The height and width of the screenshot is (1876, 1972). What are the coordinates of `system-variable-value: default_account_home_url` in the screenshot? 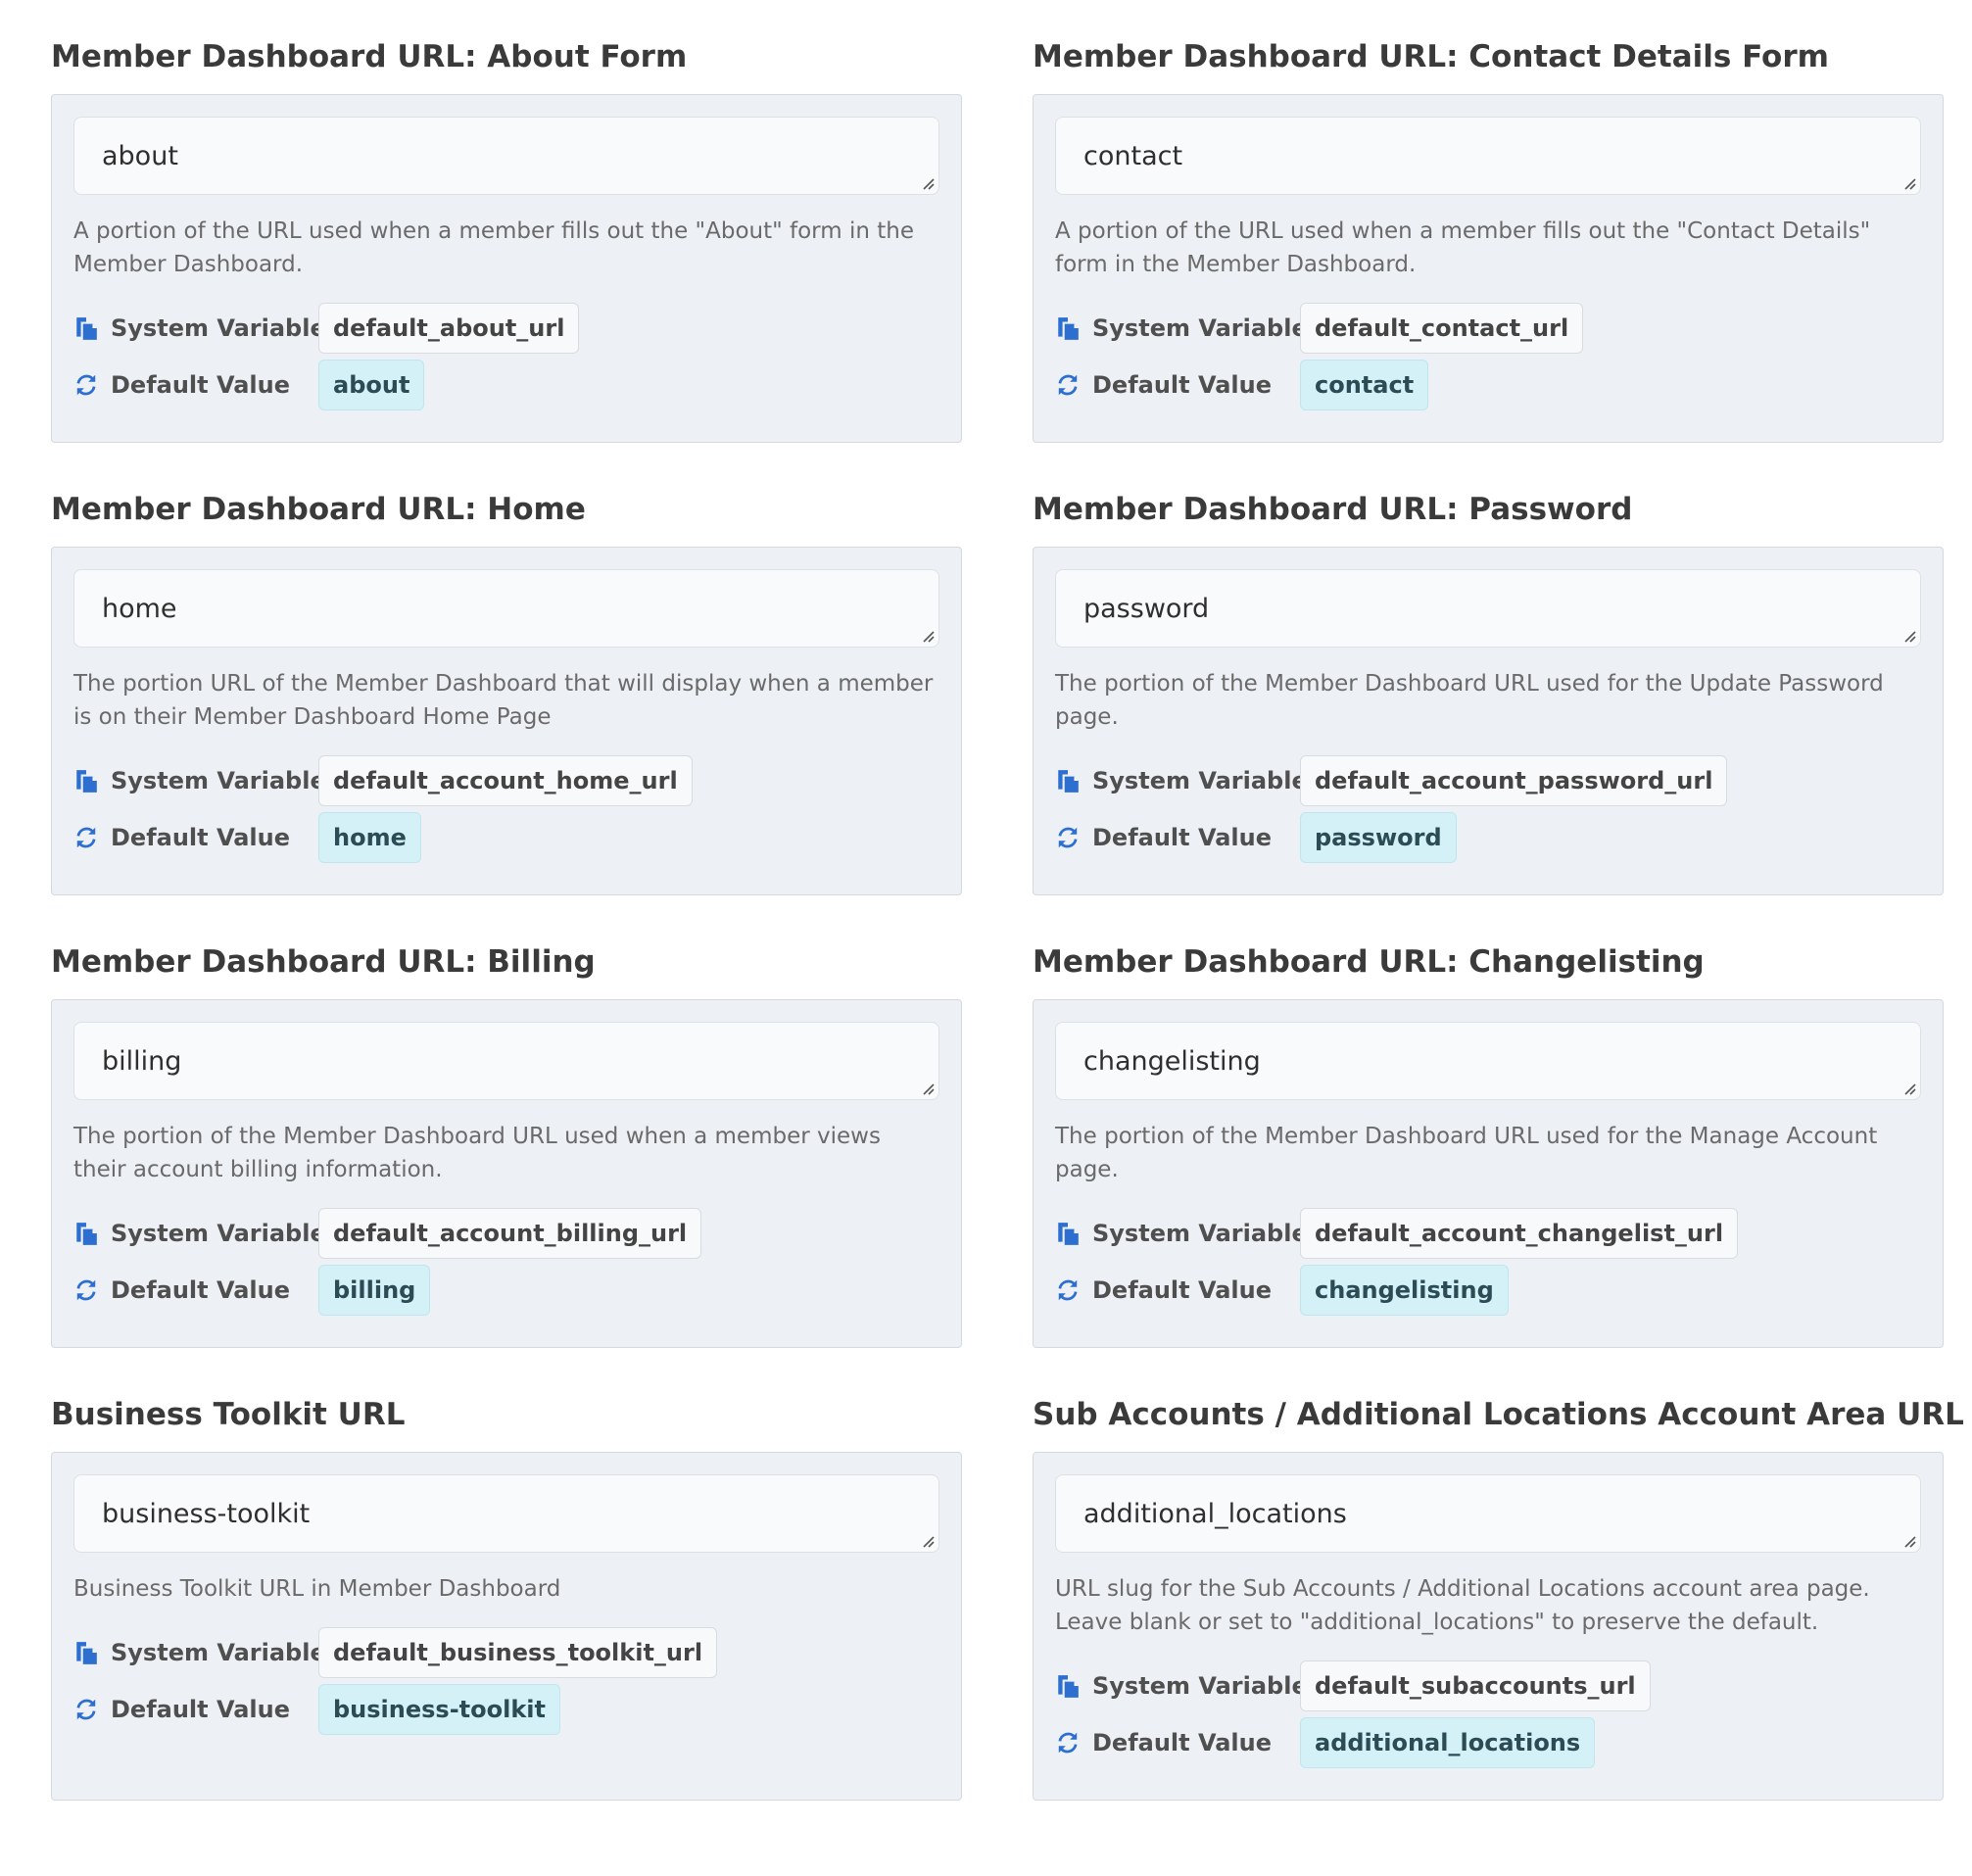 It's located at (505, 780).